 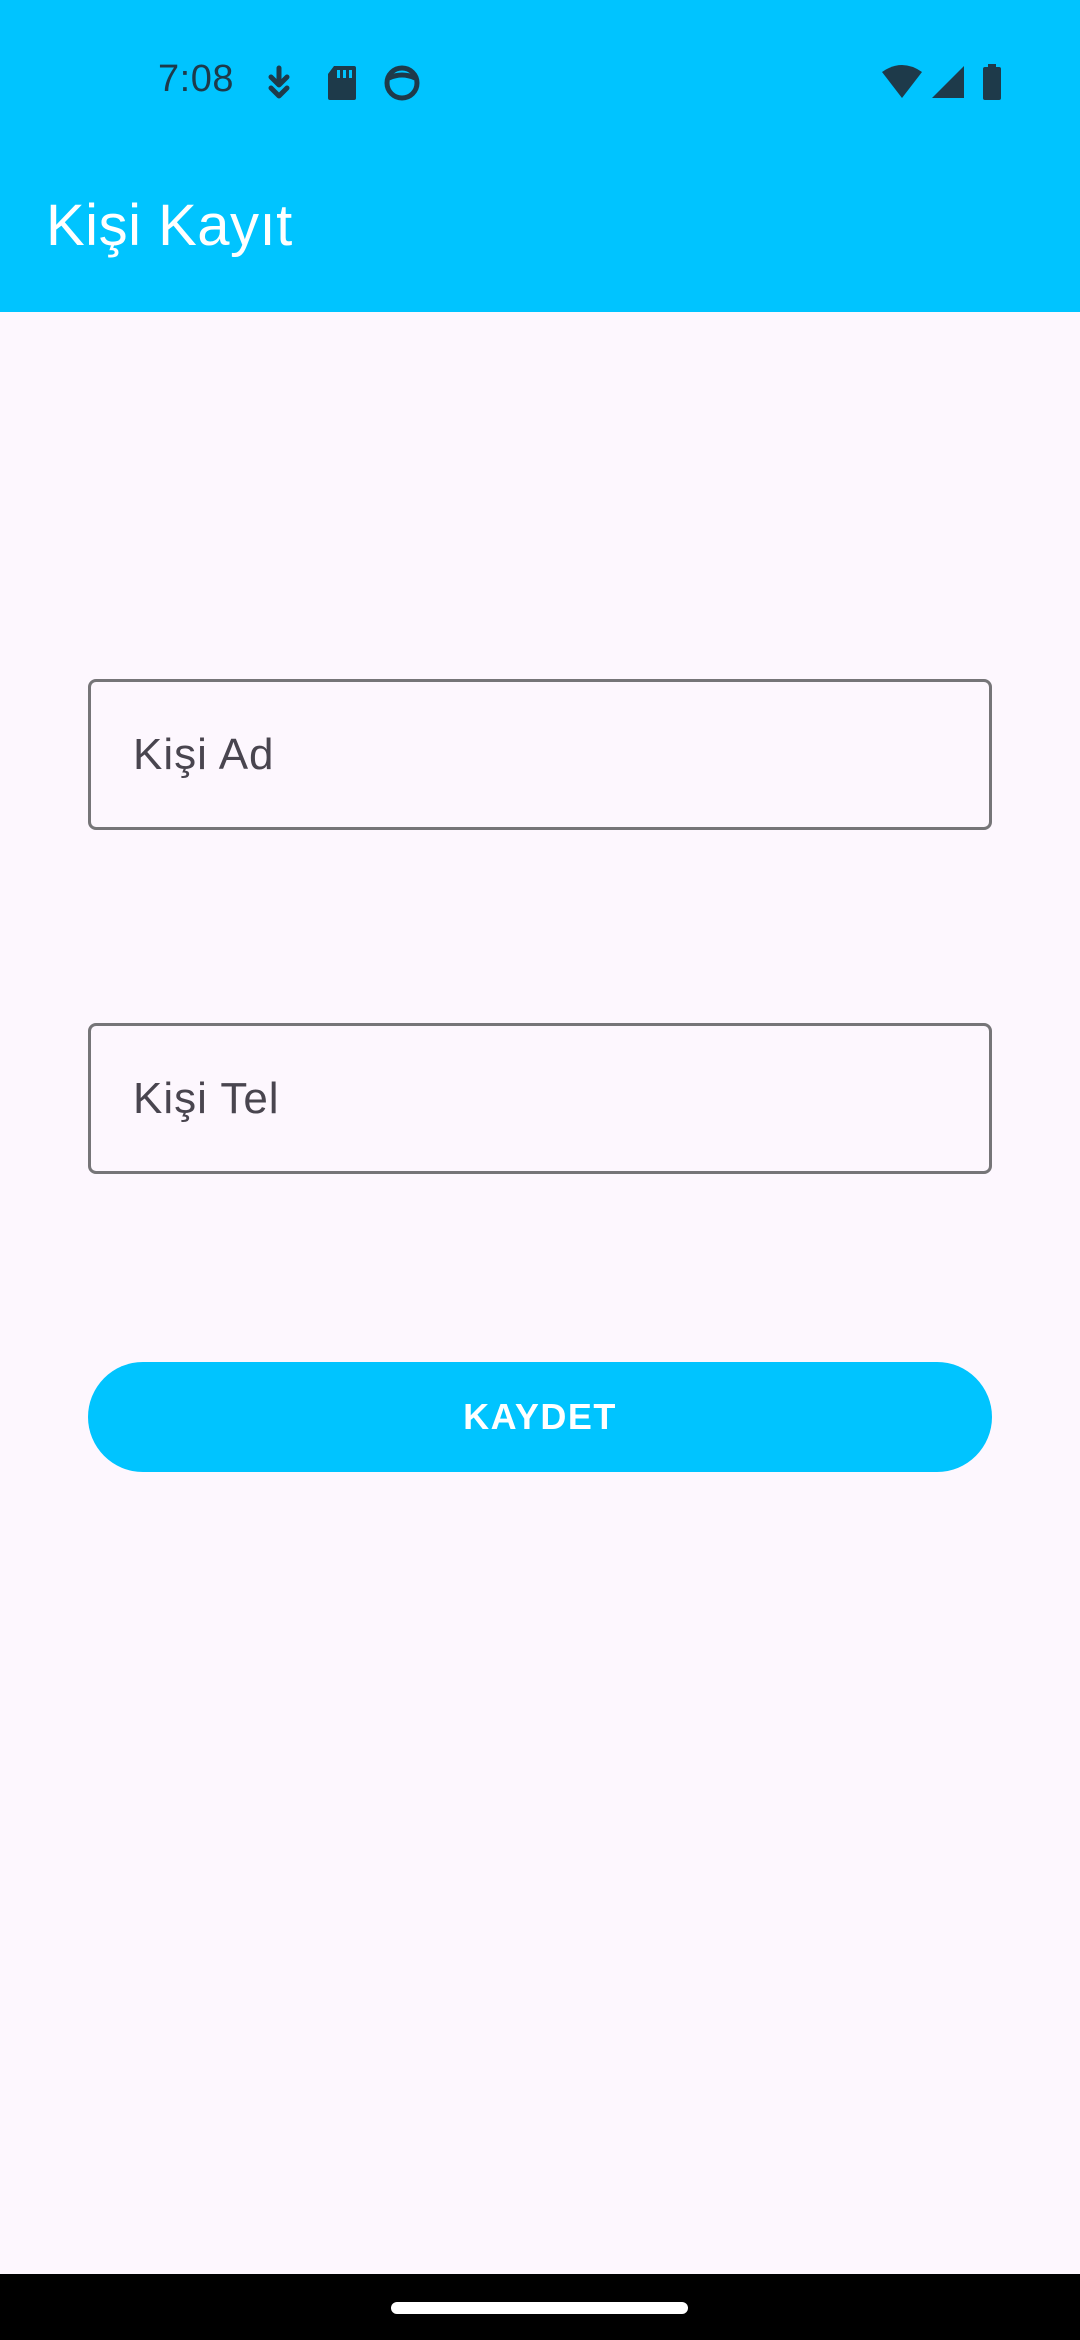 What do you see at coordinates (342, 82) in the screenshot?
I see `sd-card-icon` at bounding box center [342, 82].